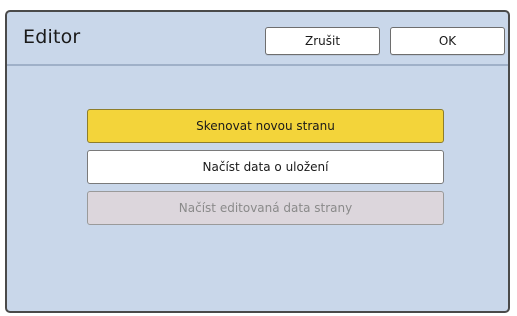 This screenshot has height=316, width=517. Describe the element at coordinates (322, 41) in the screenshot. I see `cancel-button: Zrušit` at that location.